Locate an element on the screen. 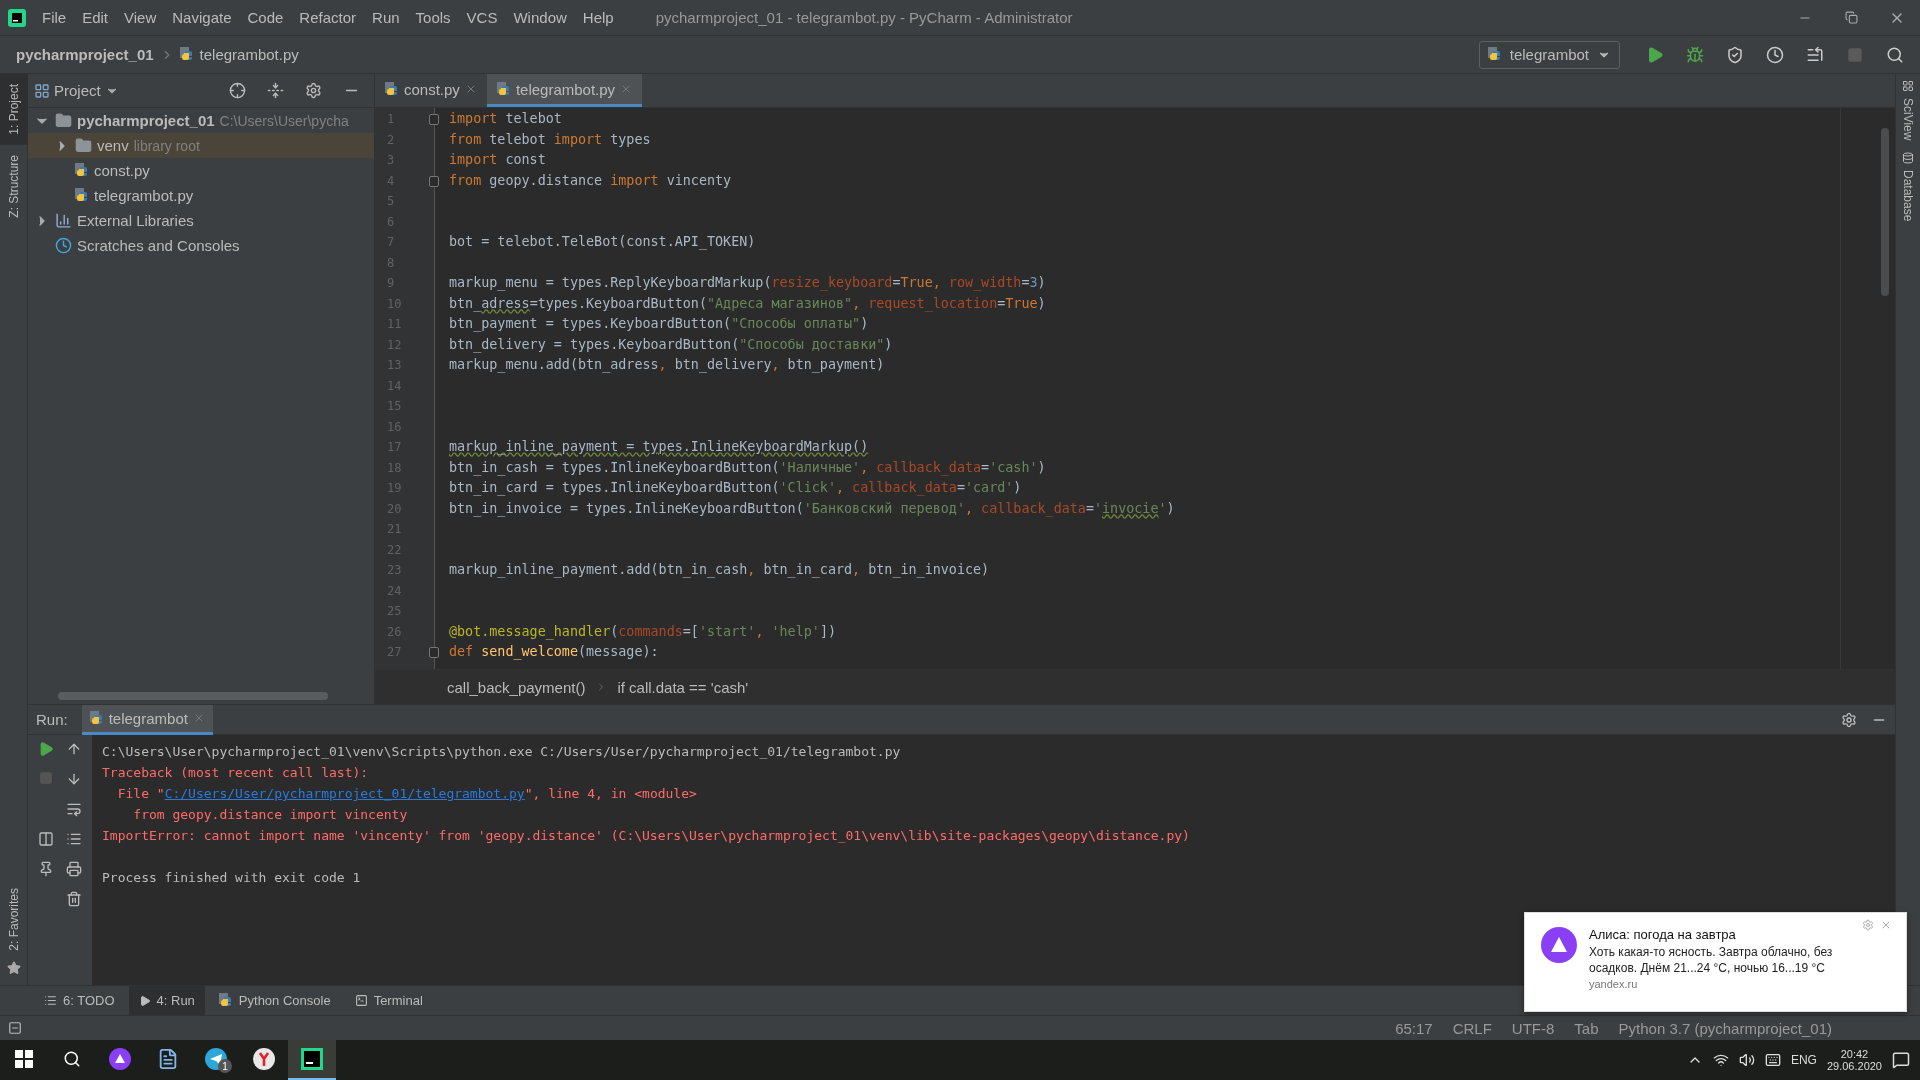  side-tab: Database is located at coordinates (1908, 187).